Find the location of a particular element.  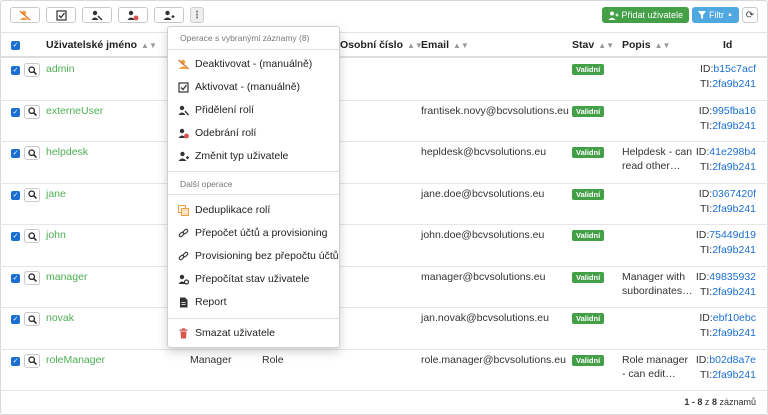

id-value: ebf10ebc is located at coordinates (734, 318).